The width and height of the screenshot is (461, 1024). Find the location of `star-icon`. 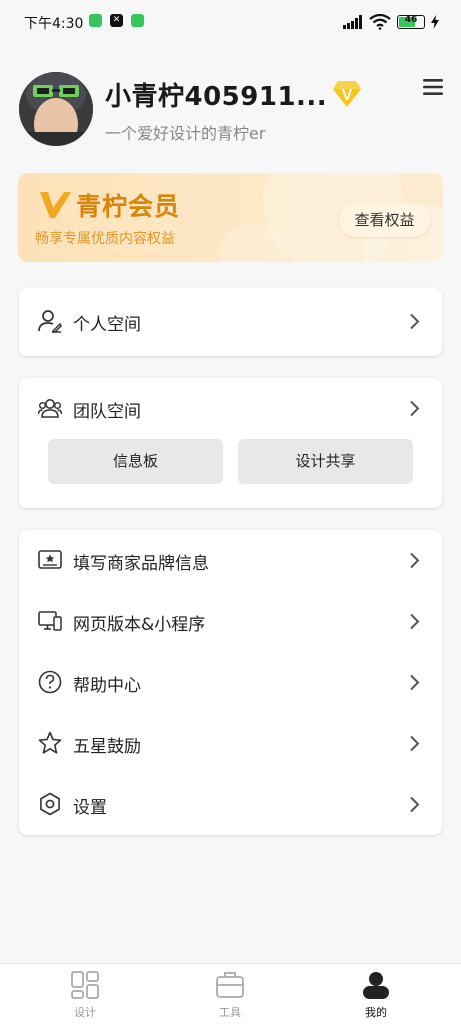

star-icon is located at coordinates (50, 742).